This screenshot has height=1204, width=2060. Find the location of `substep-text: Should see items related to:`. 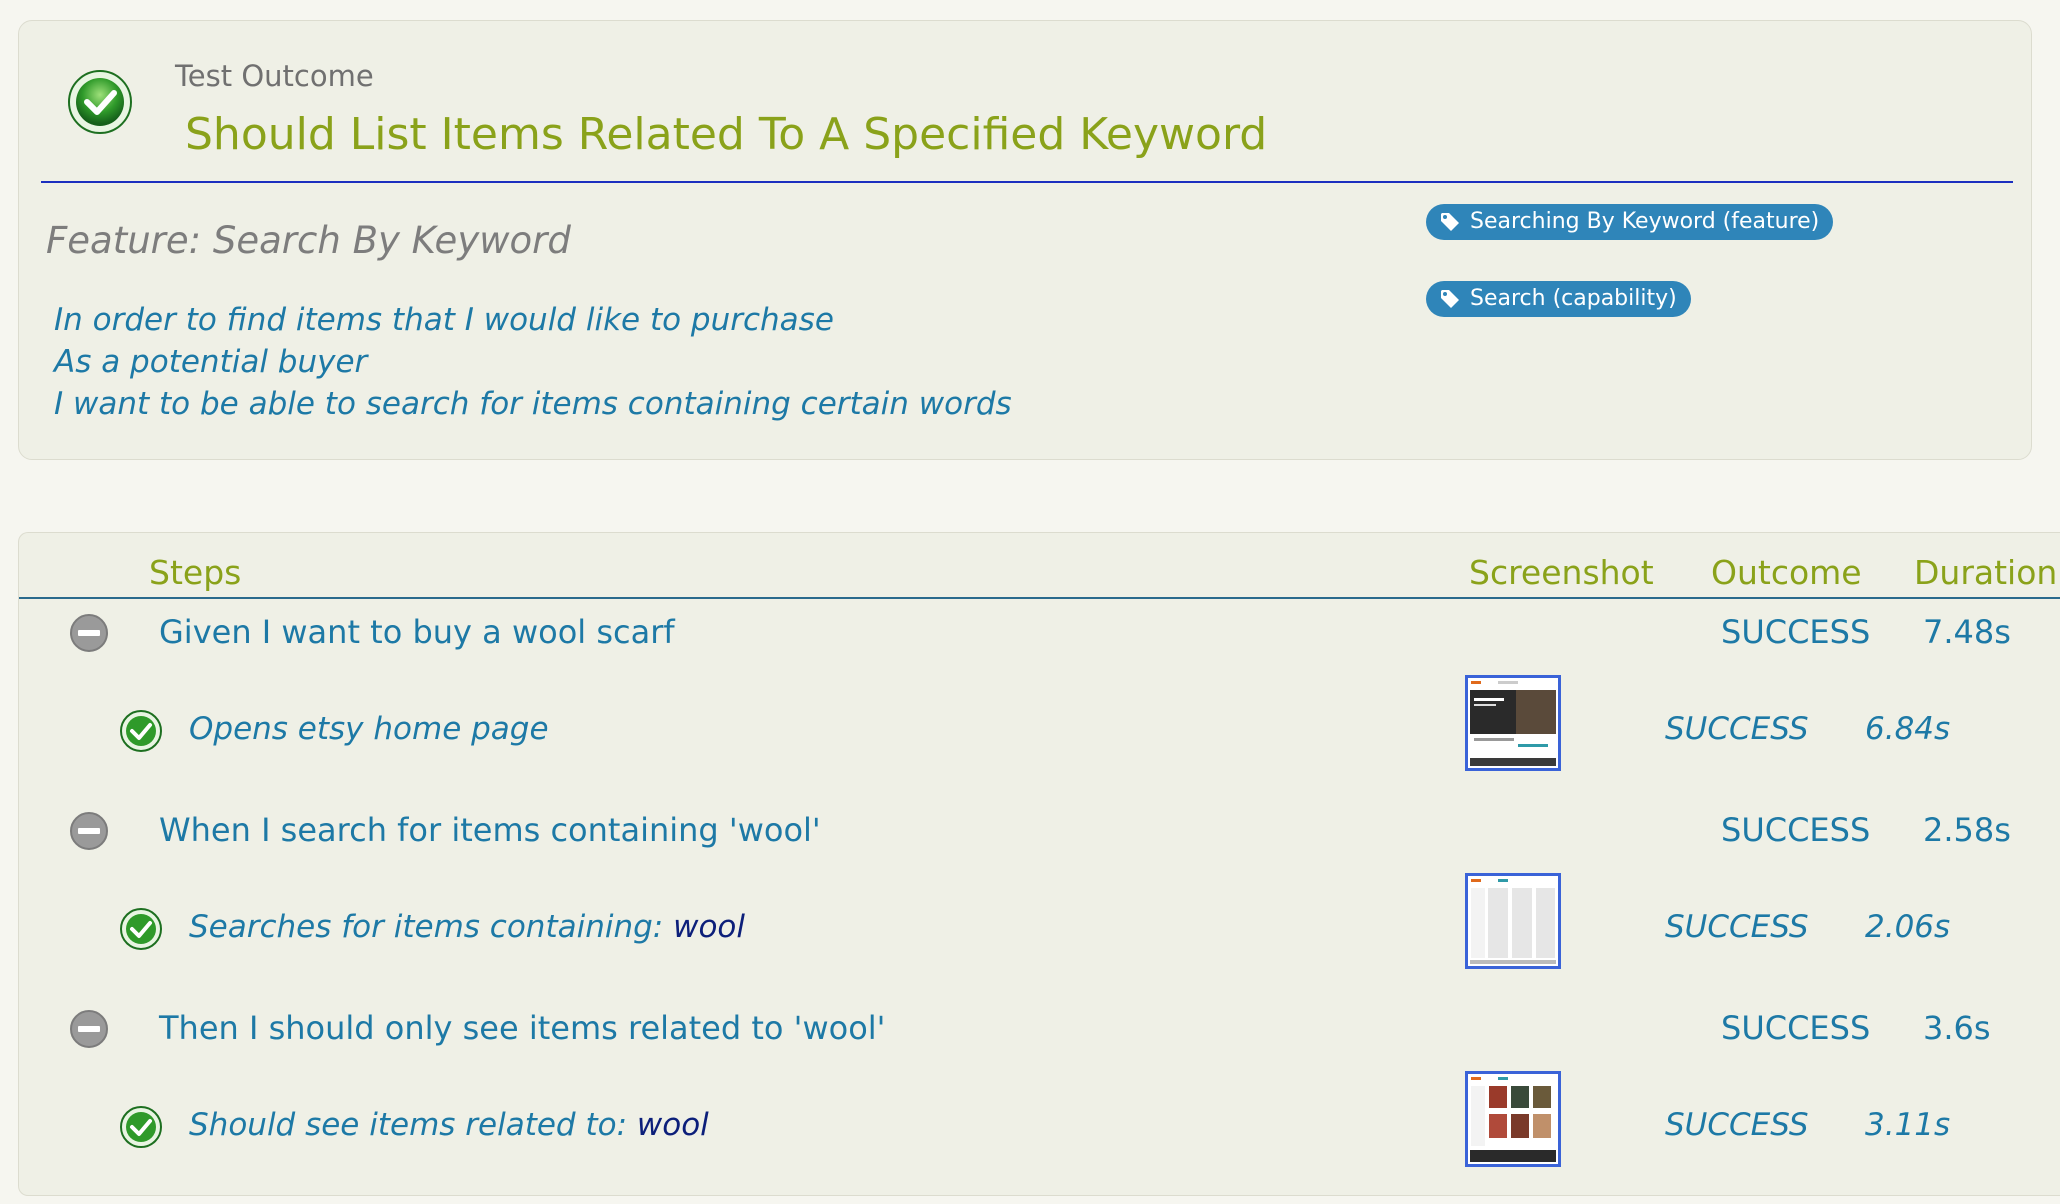

substep-text: Should see items related to: is located at coordinates (413, 1125).